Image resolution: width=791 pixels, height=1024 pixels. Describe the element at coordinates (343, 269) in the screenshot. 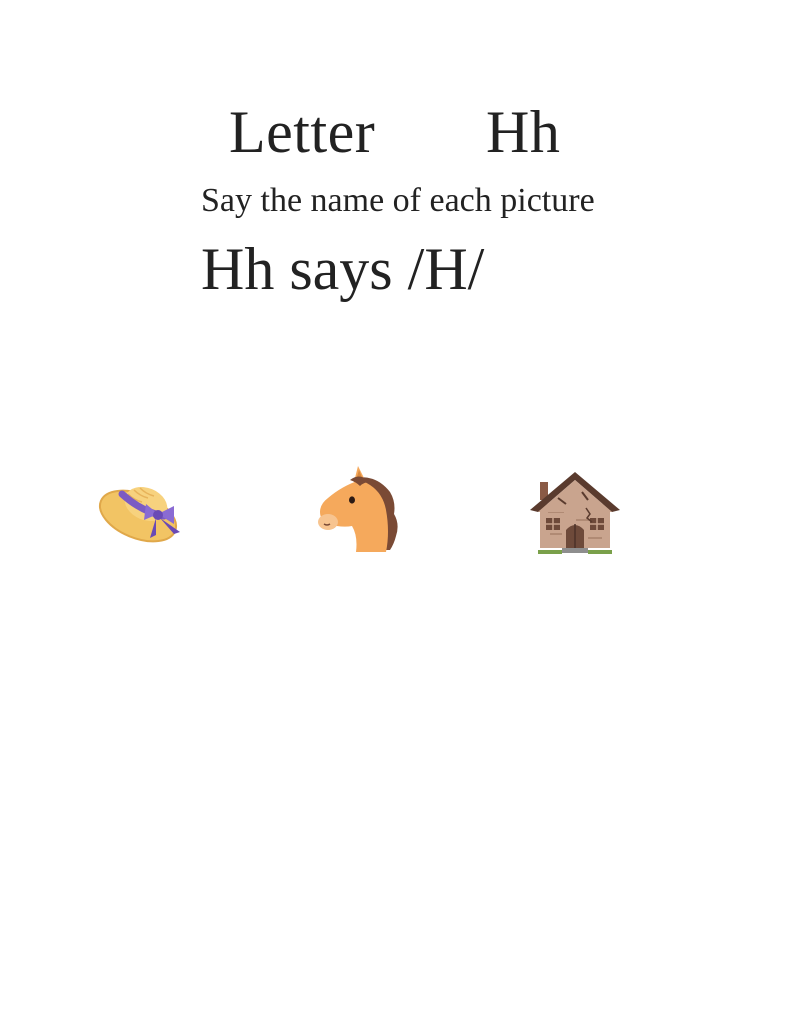

I see `letter-sound-text: Hh says /H/` at that location.